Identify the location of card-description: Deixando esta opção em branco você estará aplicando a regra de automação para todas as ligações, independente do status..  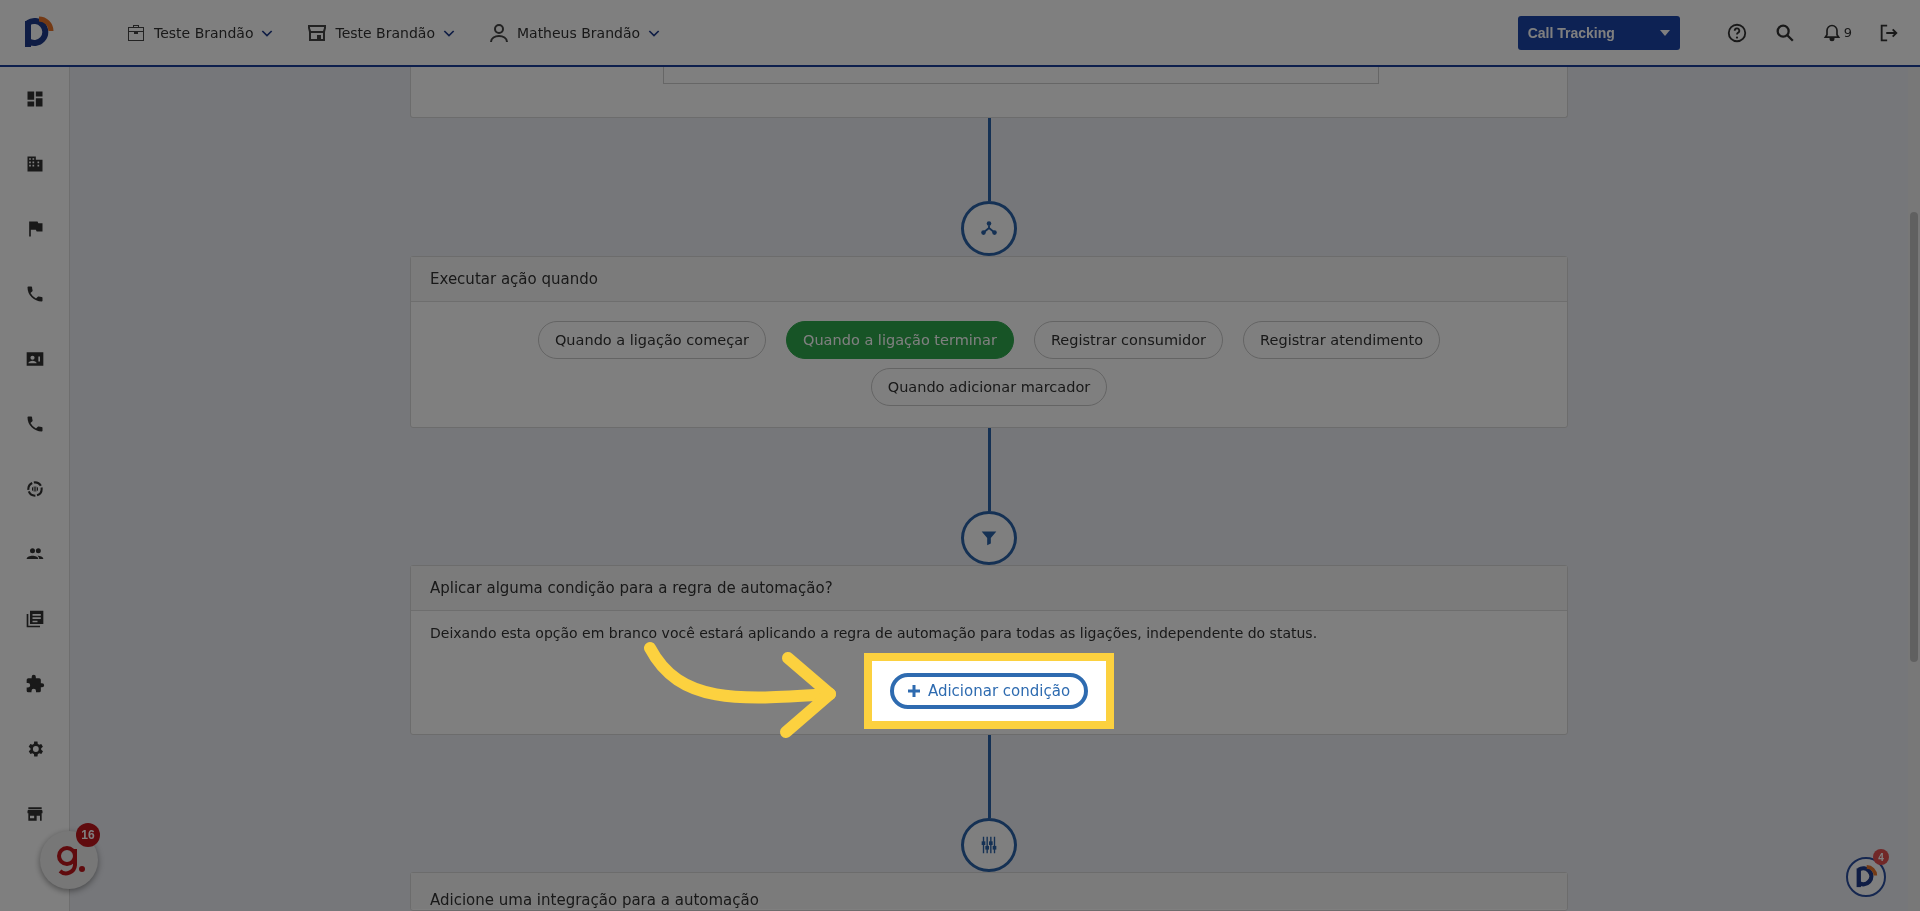
(874, 632).